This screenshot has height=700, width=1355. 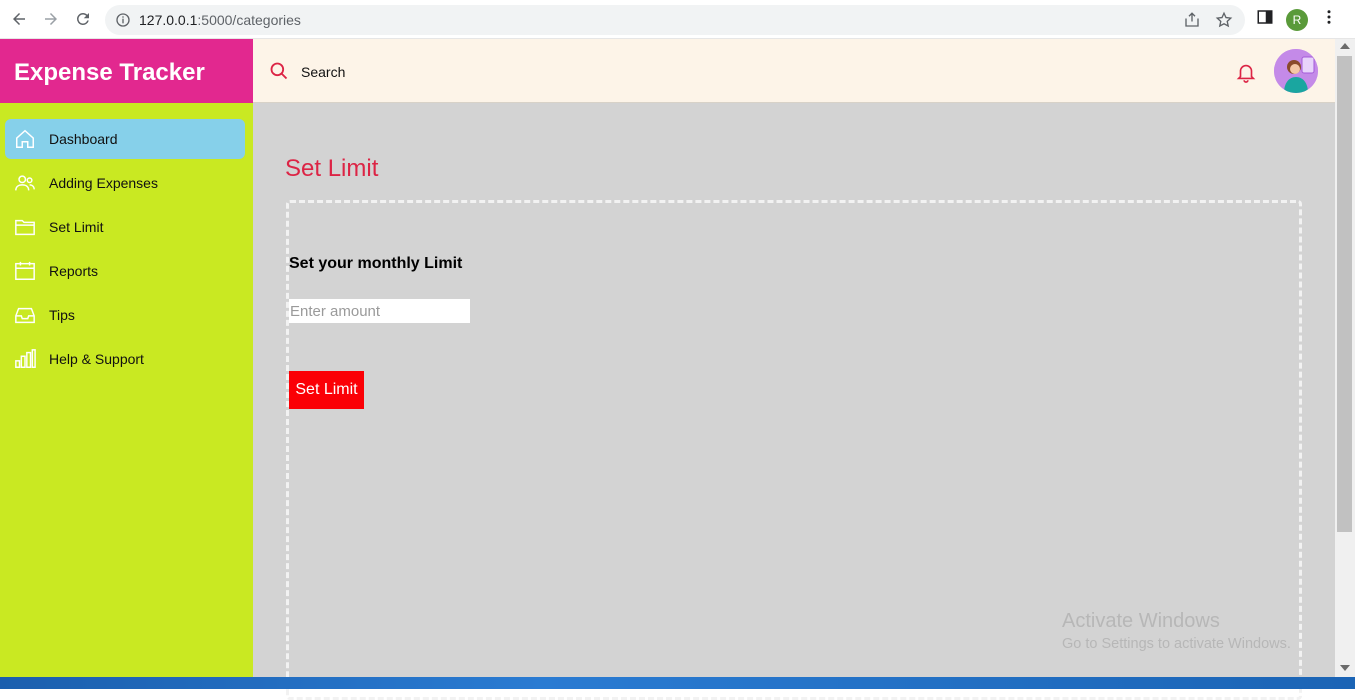 What do you see at coordinates (1297, 20) in the screenshot?
I see `profile-avatar: R` at bounding box center [1297, 20].